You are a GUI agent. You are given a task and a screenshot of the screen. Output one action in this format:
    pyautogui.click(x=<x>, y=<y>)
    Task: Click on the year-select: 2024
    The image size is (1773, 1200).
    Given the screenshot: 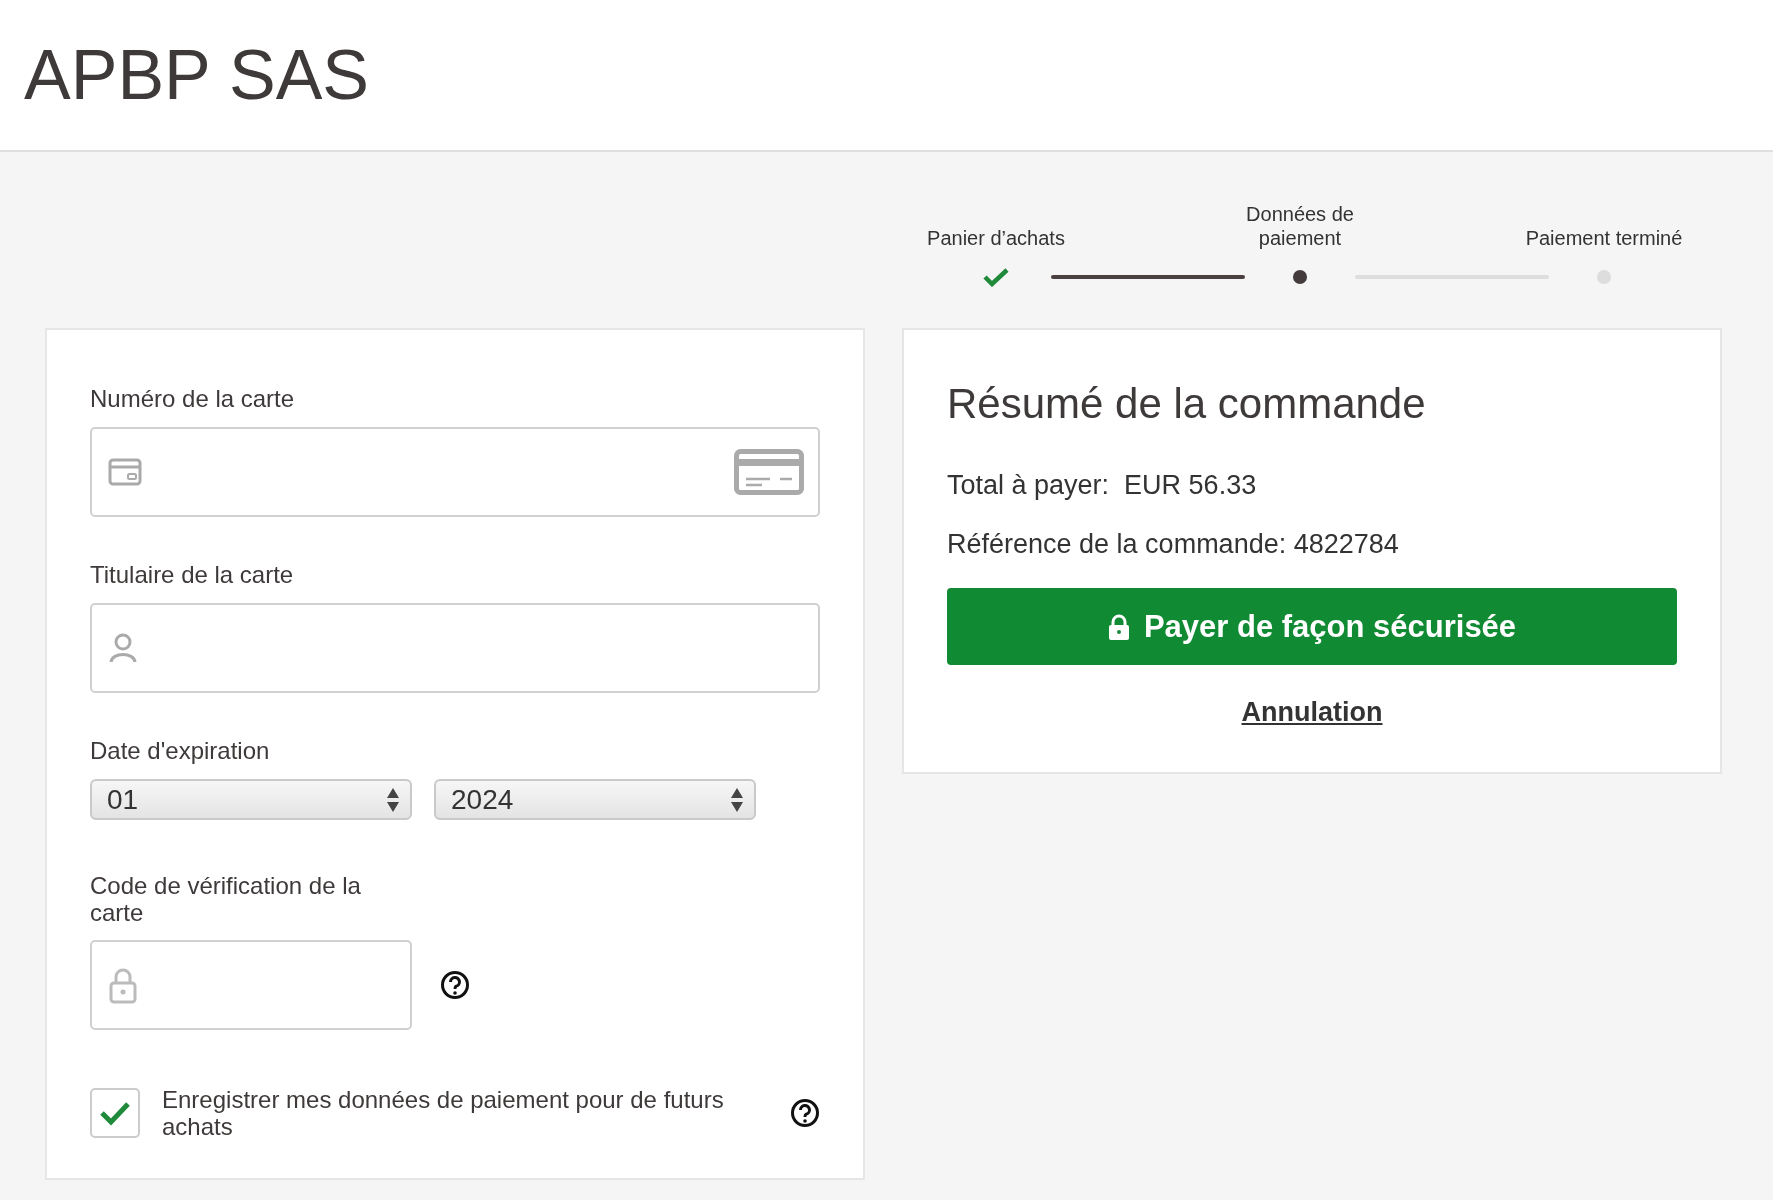 What is the action you would take?
    pyautogui.click(x=595, y=799)
    